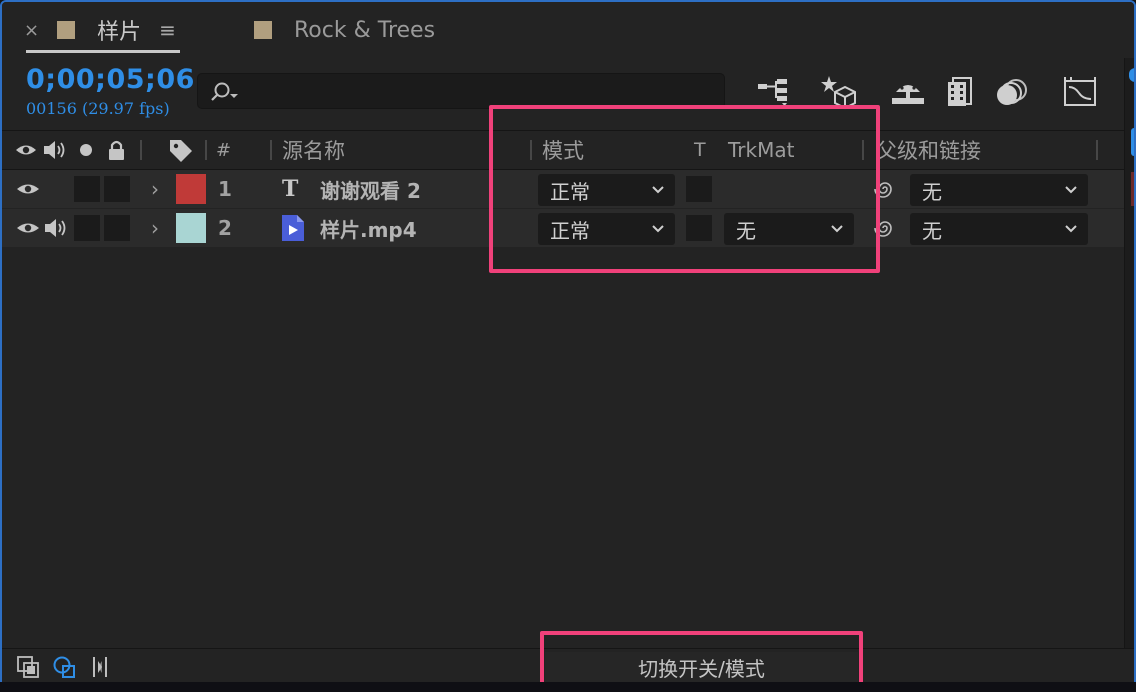  Describe the element at coordinates (1080, 92) in the screenshot. I see `graph-editor-icon` at that location.